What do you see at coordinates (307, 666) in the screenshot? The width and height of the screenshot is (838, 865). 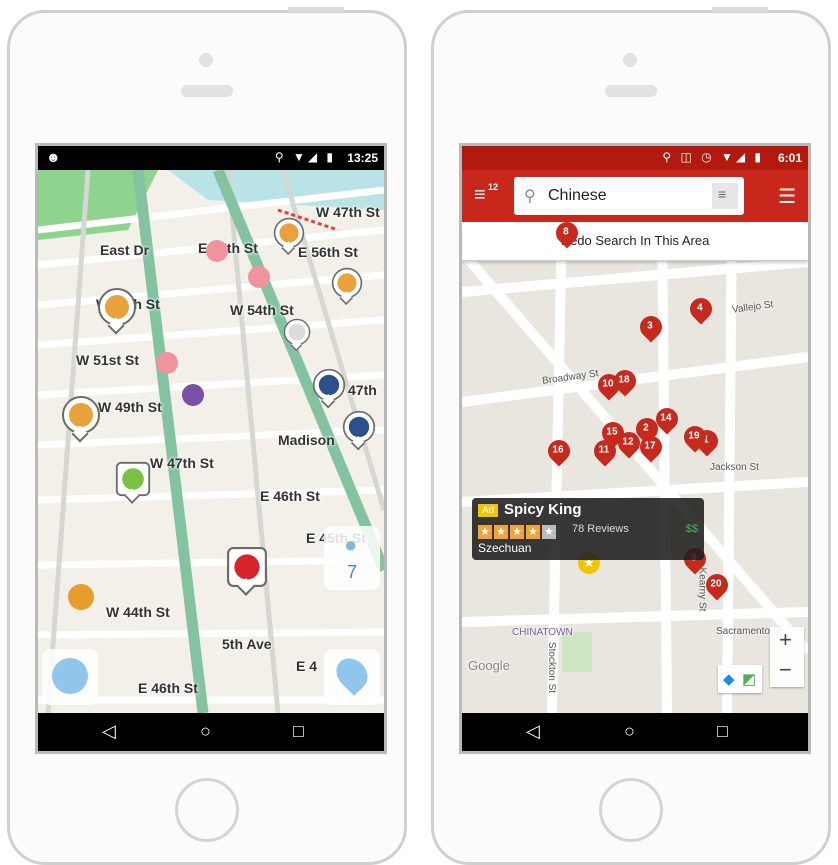 I see `street-label: E 4` at bounding box center [307, 666].